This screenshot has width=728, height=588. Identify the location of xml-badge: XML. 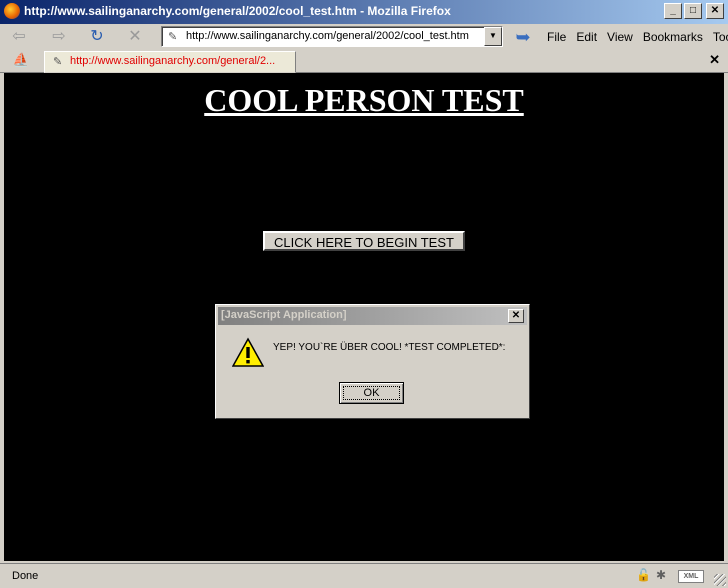
(691, 576).